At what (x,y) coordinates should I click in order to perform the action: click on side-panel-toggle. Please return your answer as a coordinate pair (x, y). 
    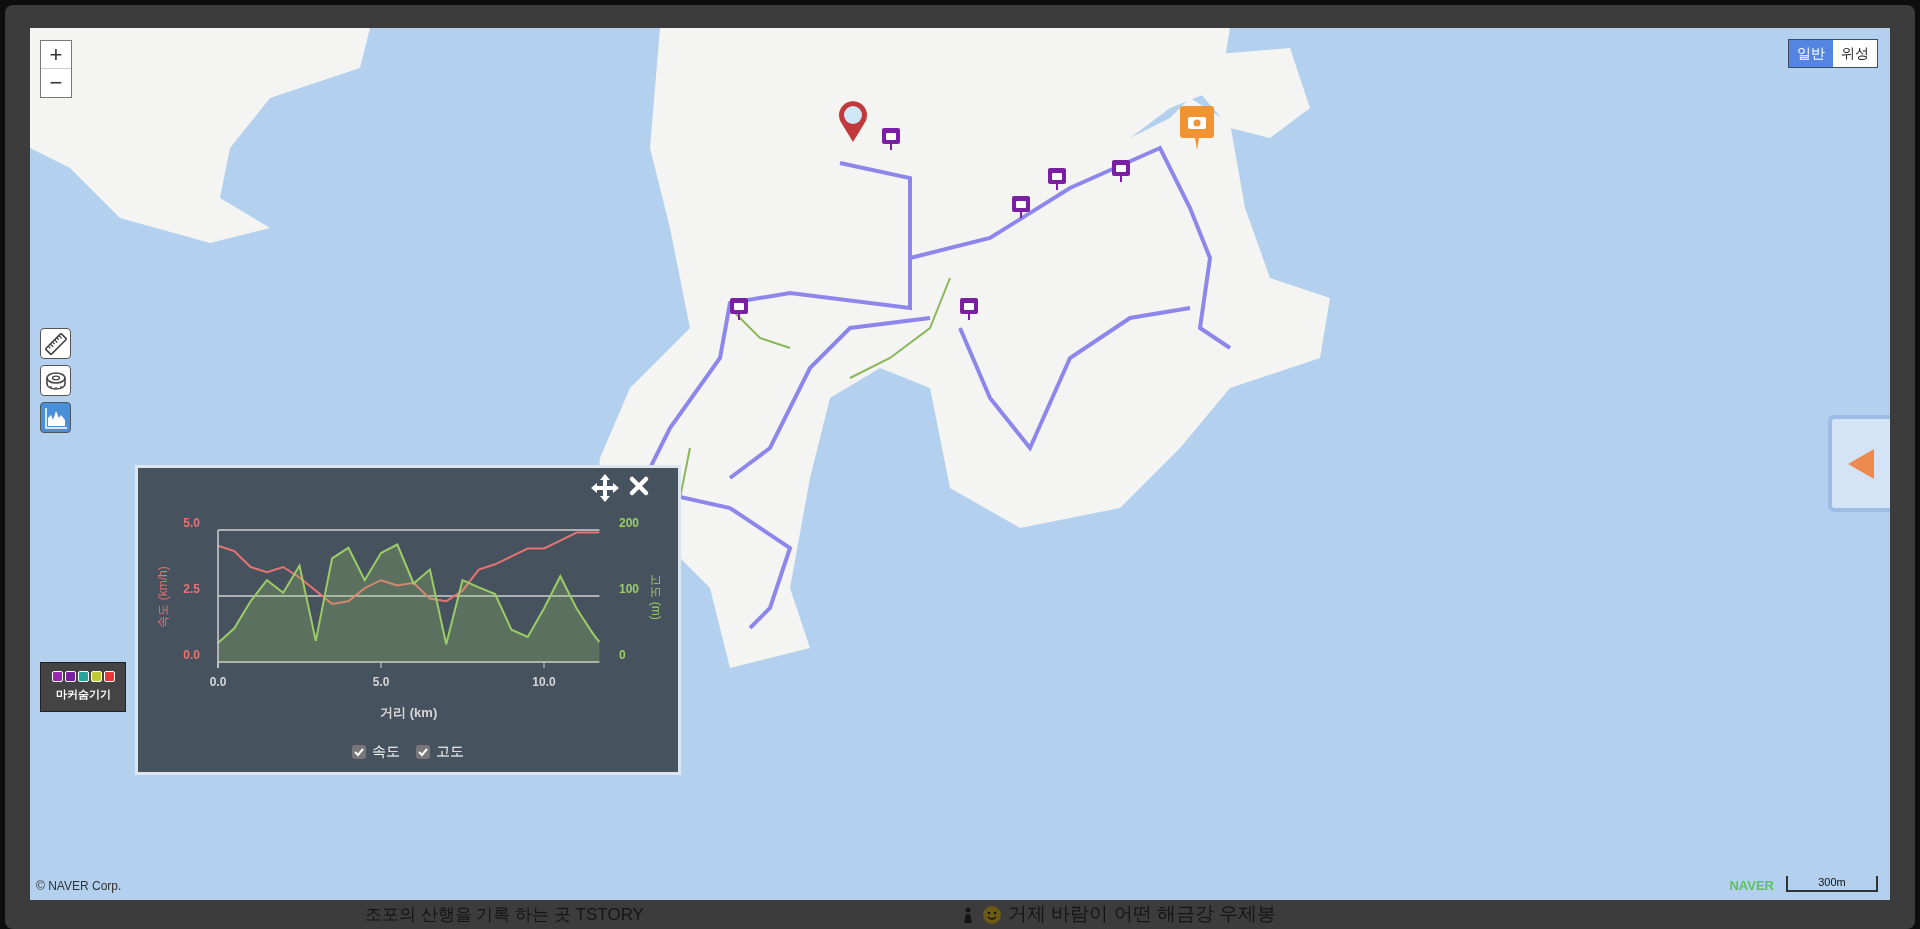
    Looking at the image, I should click on (1859, 463).